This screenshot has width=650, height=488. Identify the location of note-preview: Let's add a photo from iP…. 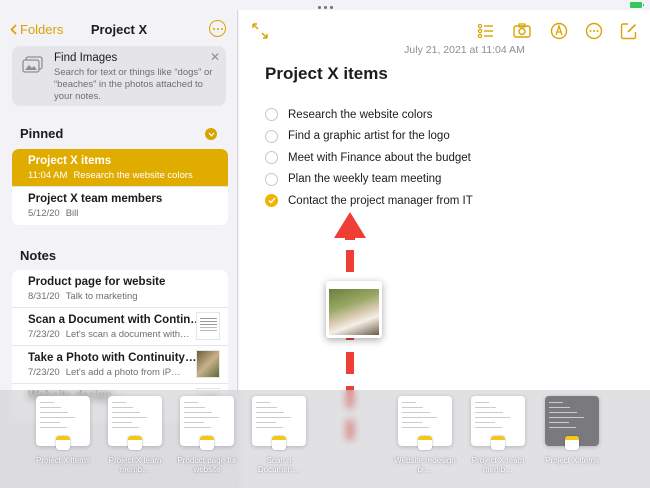
(123, 372).